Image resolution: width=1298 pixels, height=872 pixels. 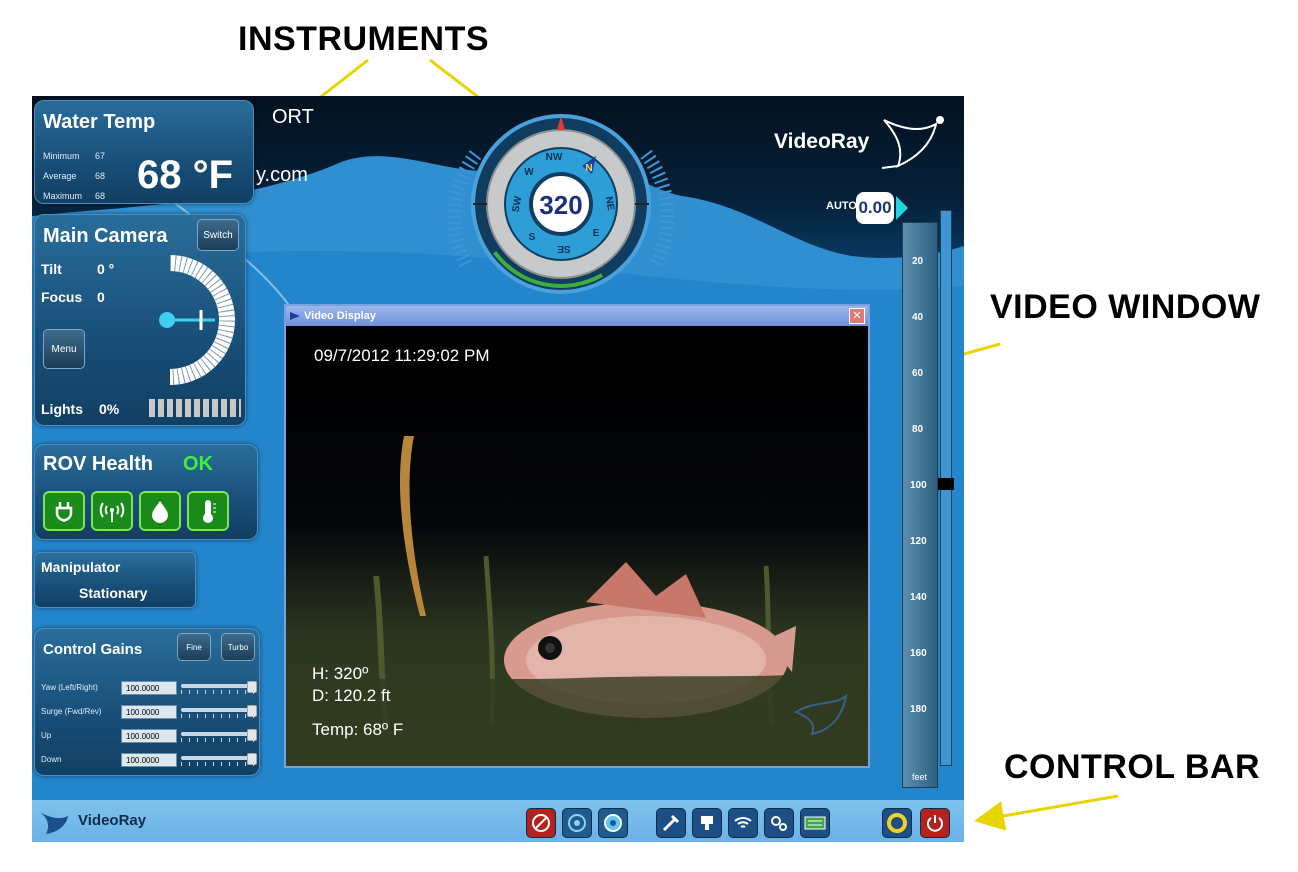 I want to click on tilt-gauge, so click(x=200, y=320).